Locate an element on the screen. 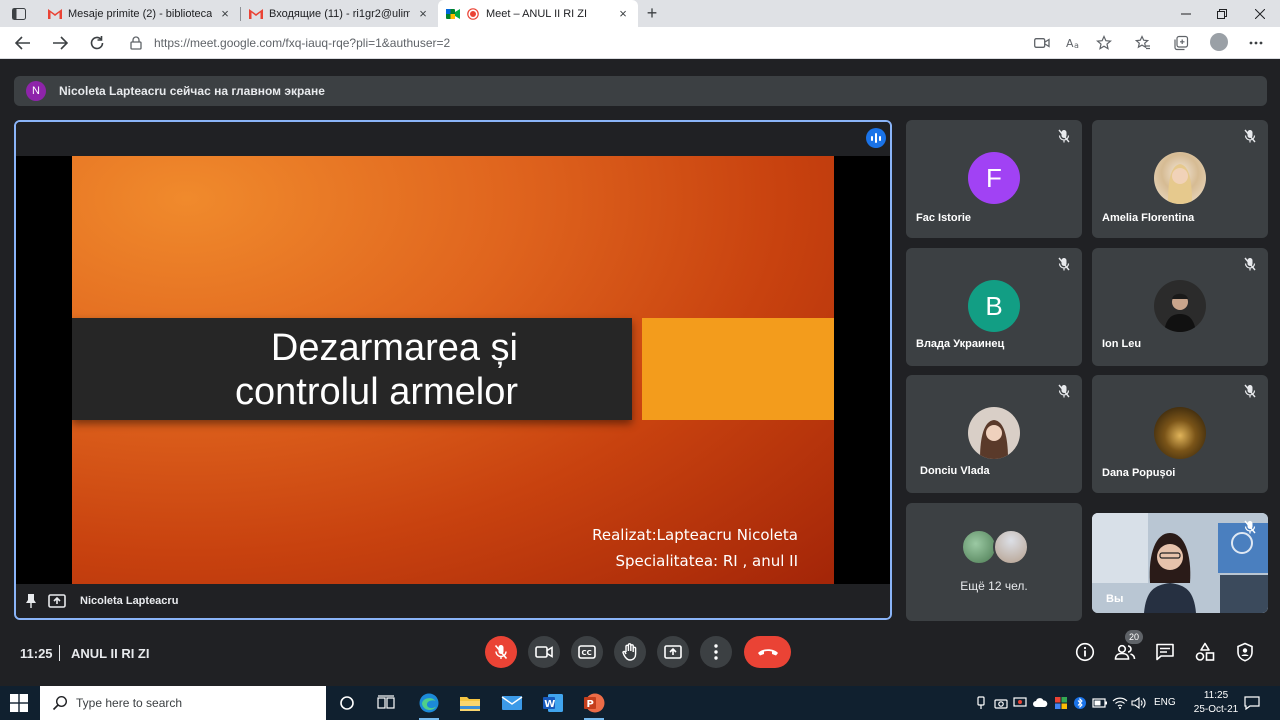 The height and width of the screenshot is (720, 1280). svg-text: P is located at coordinates (590, 704).